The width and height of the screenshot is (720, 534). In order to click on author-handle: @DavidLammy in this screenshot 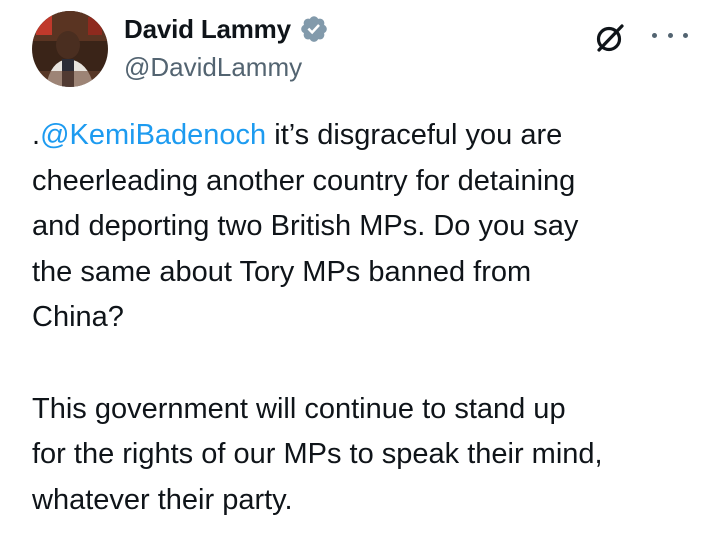, I will do `click(226, 67)`.